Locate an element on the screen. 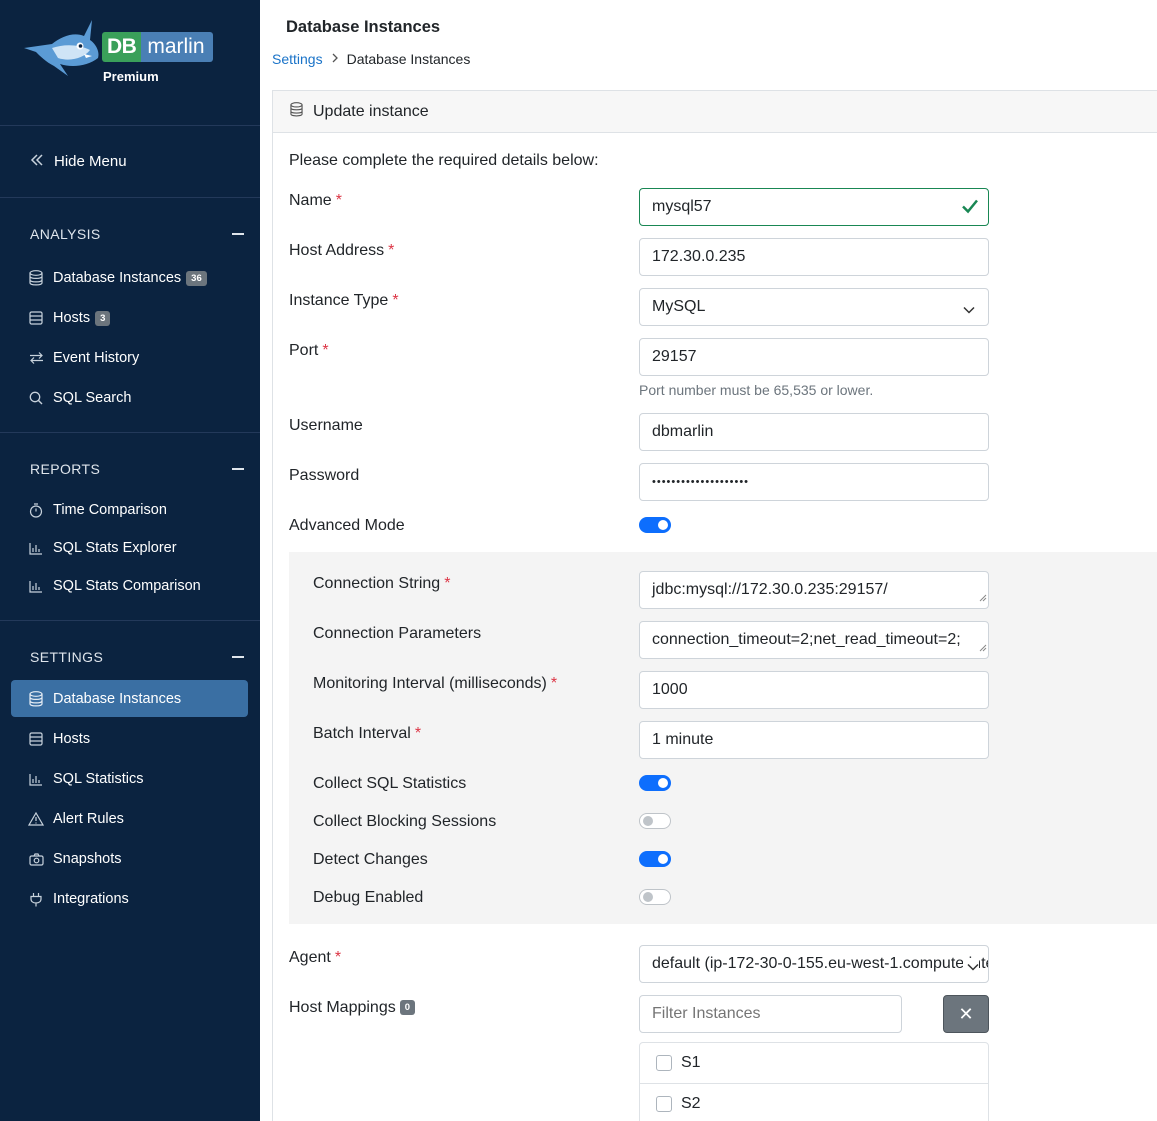  collect-sql-statistics-label: Collect SQL Statistics is located at coordinates (390, 783).